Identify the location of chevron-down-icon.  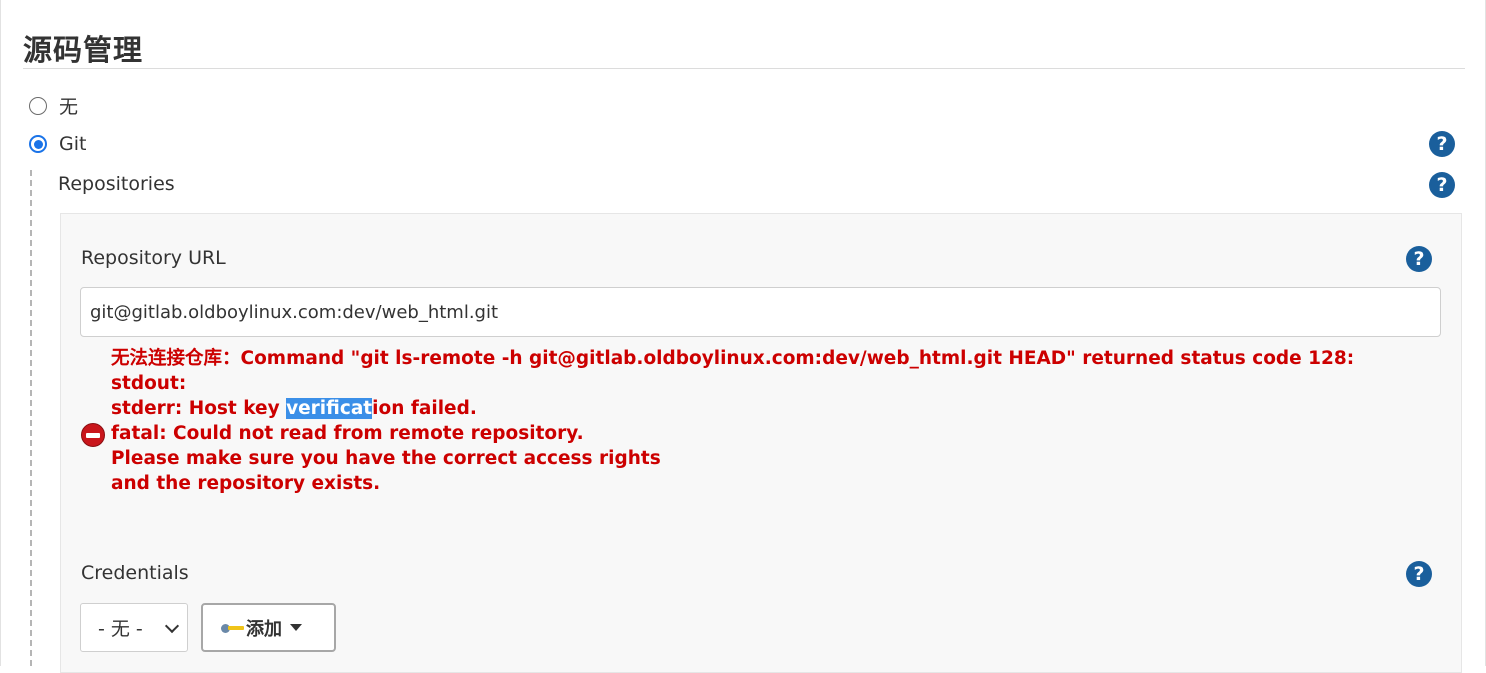
(172, 626).